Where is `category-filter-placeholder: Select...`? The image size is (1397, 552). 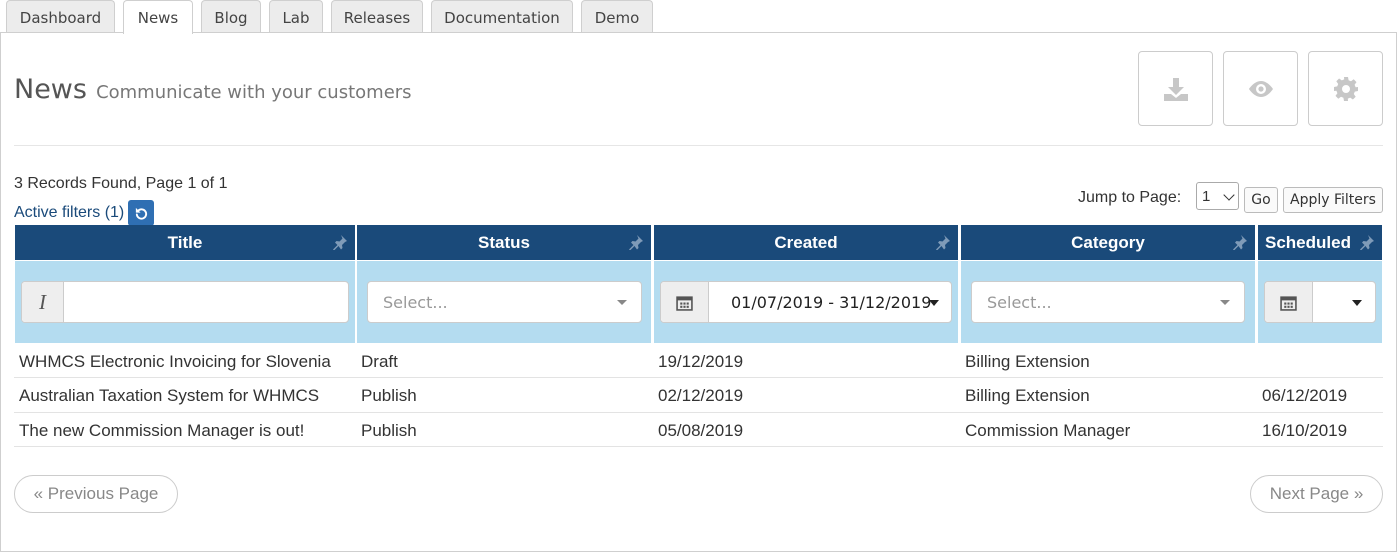 category-filter-placeholder: Select... is located at coordinates (1019, 302).